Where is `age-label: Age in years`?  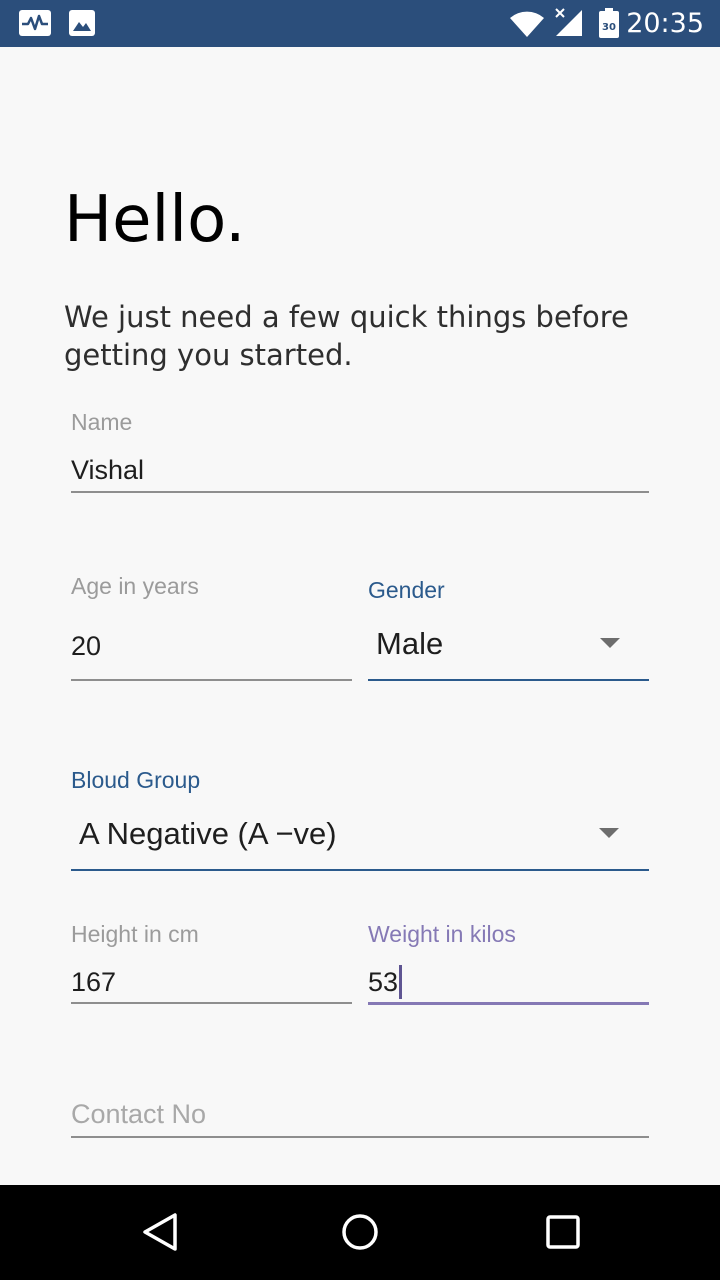 age-label: Age in years is located at coordinates (135, 586).